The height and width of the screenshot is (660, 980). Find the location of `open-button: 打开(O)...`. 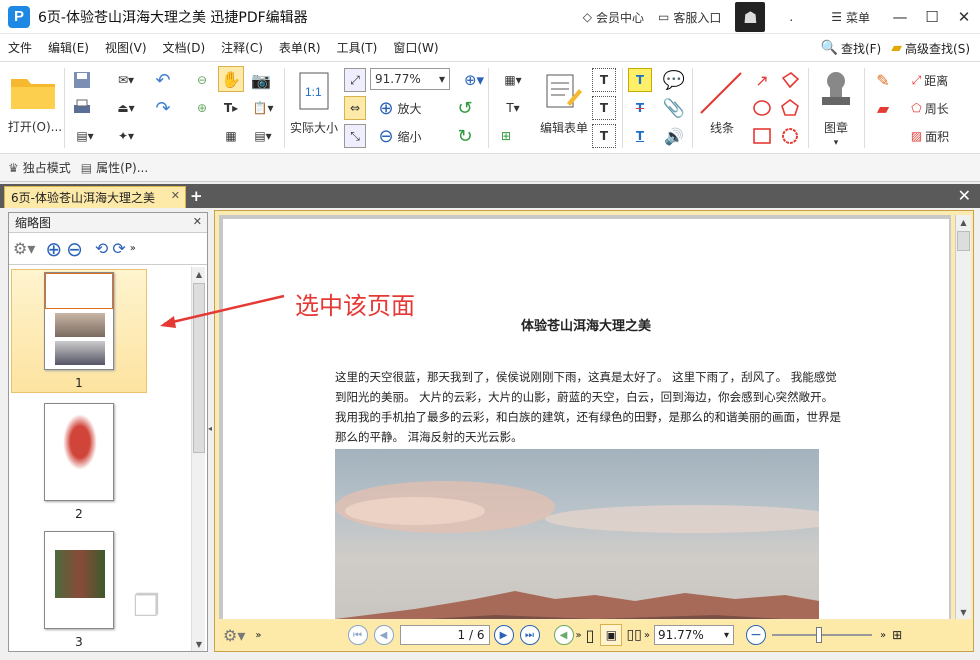

open-button: 打开(O)... is located at coordinates (35, 126).